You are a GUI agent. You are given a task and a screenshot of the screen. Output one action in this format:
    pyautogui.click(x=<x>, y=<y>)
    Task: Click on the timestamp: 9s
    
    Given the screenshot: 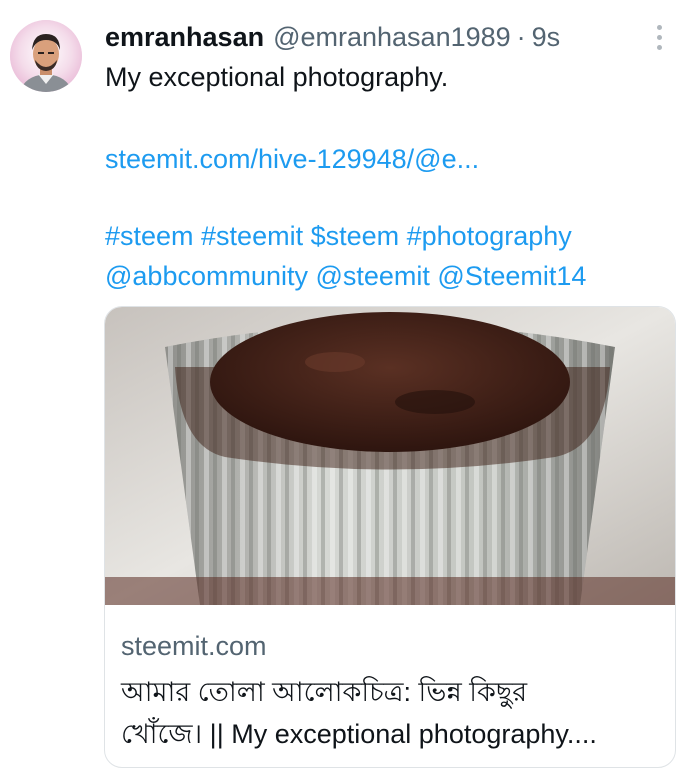 What is the action you would take?
    pyautogui.click(x=546, y=37)
    